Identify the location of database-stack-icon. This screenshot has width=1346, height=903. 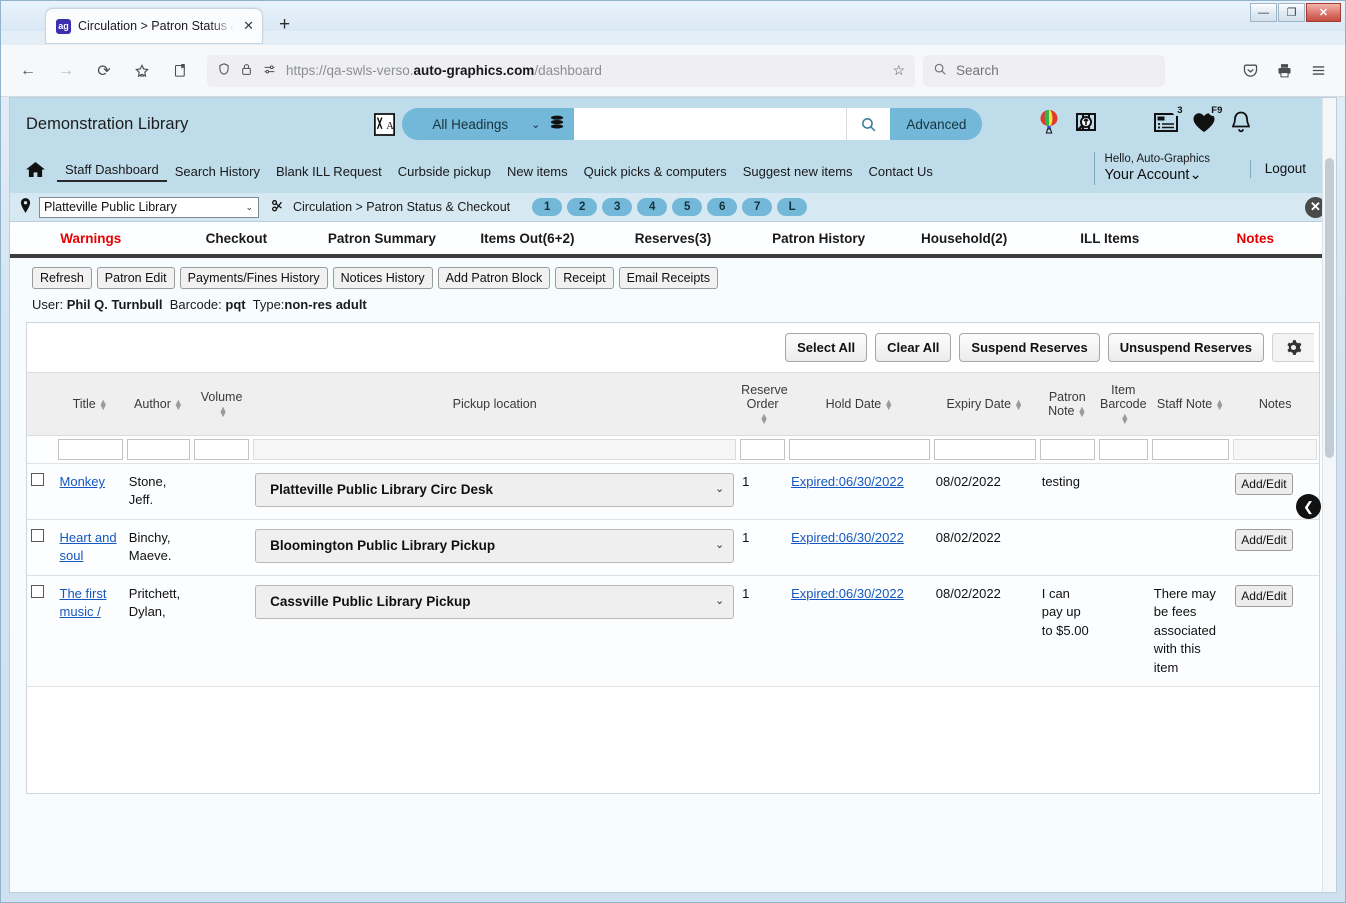
(557, 124).